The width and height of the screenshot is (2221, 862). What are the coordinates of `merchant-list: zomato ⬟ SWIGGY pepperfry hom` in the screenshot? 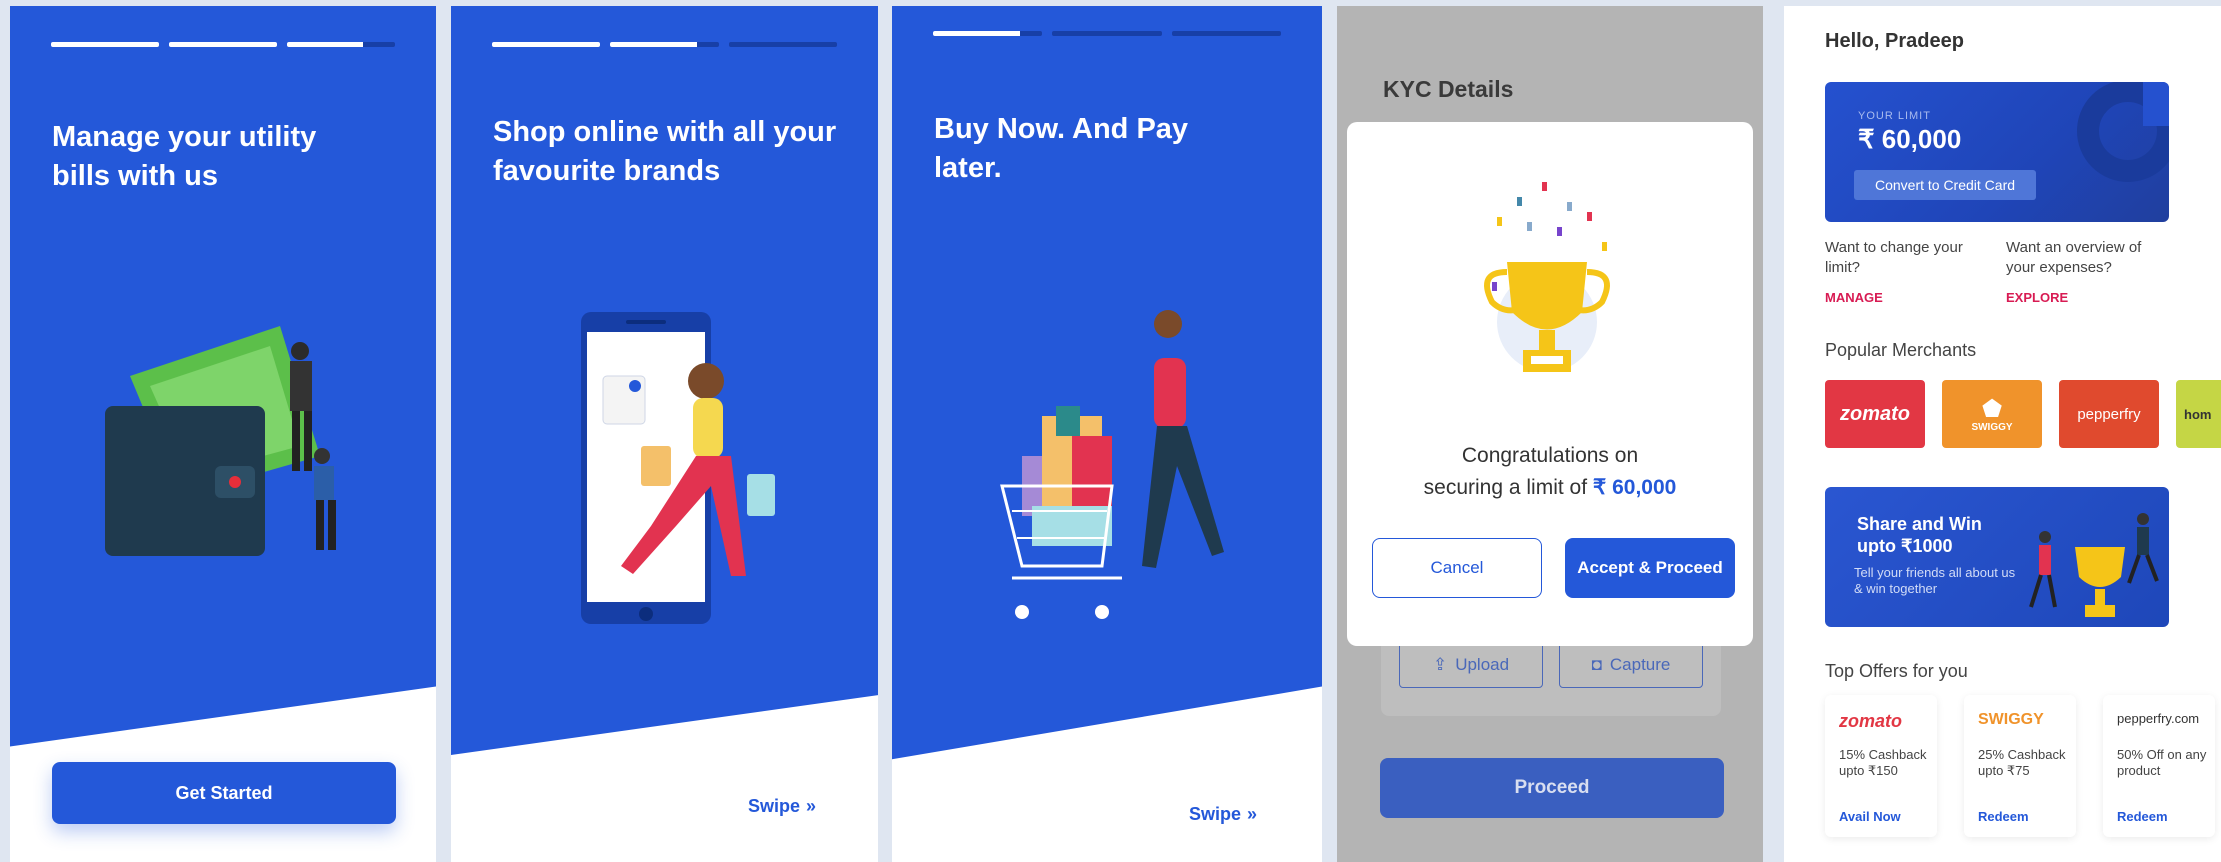 It's located at (2023, 414).